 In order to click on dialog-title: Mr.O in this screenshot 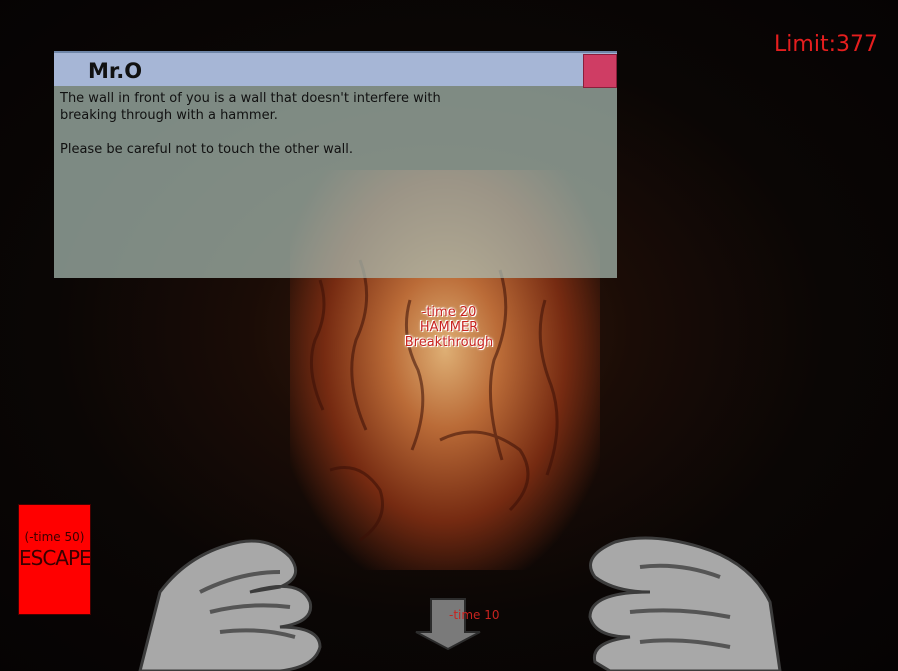, I will do `click(115, 71)`.